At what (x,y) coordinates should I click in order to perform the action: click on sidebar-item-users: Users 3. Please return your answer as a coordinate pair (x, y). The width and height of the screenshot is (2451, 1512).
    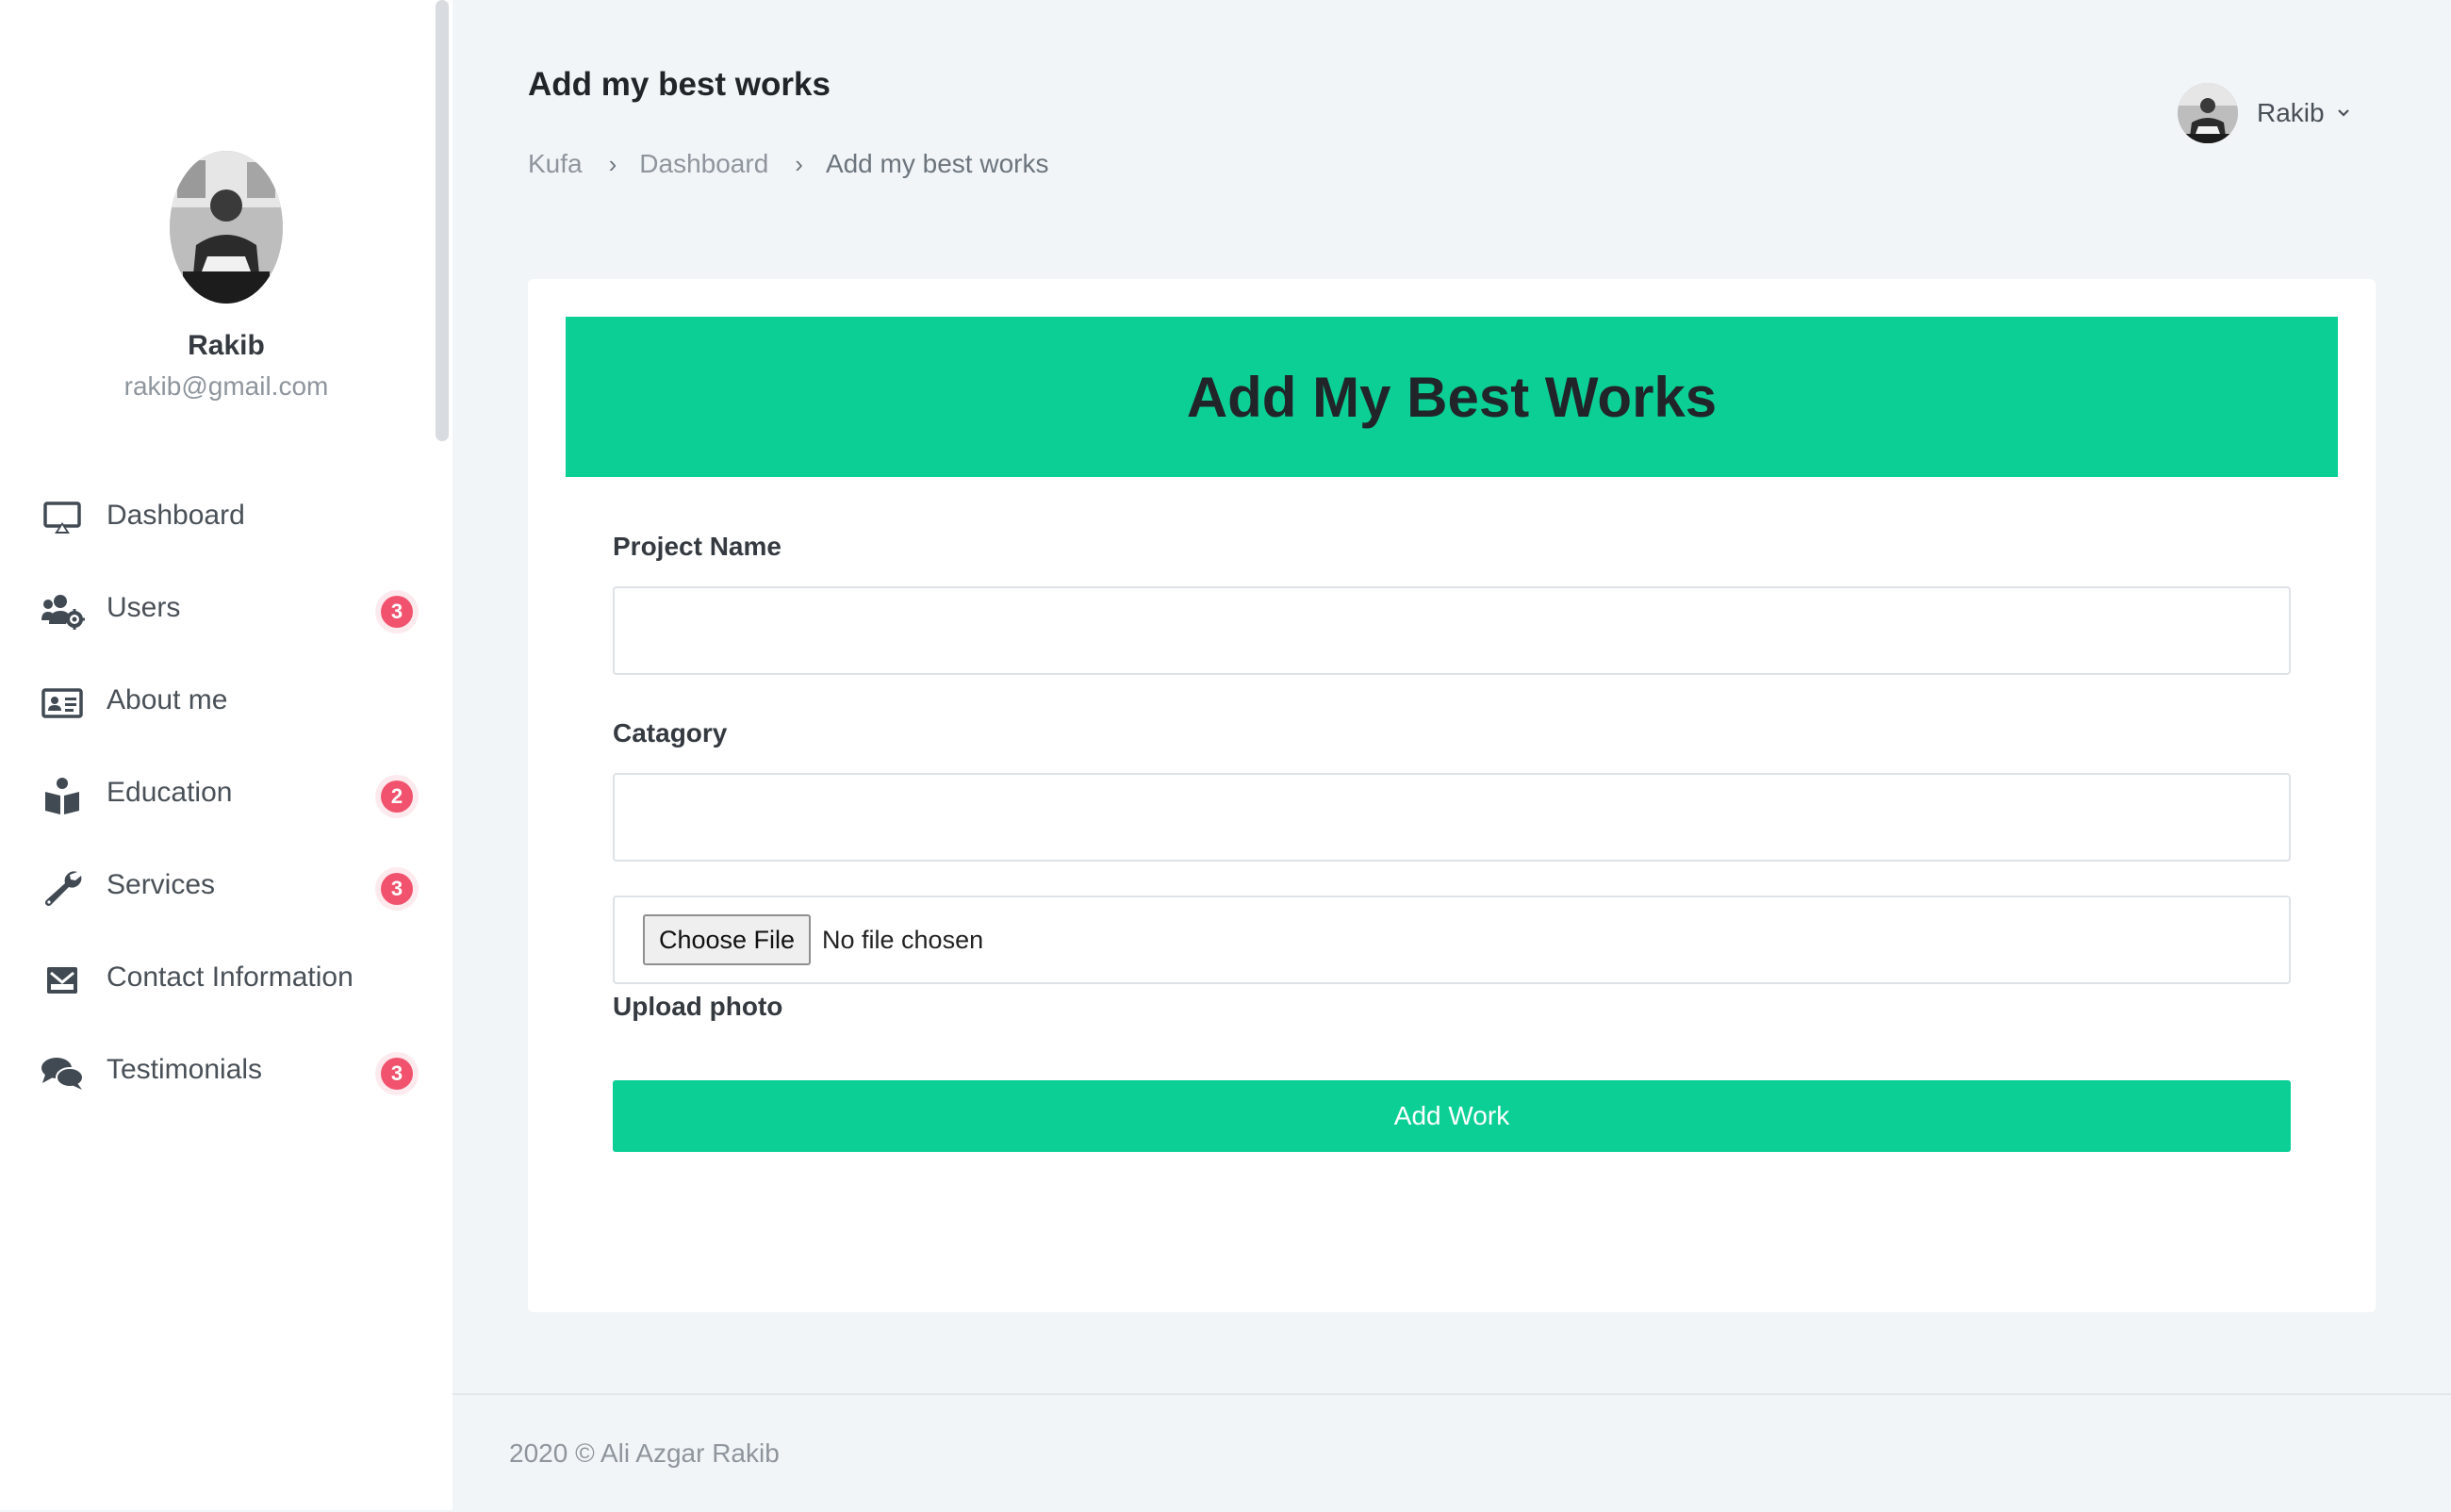
    Looking at the image, I should click on (226, 610).